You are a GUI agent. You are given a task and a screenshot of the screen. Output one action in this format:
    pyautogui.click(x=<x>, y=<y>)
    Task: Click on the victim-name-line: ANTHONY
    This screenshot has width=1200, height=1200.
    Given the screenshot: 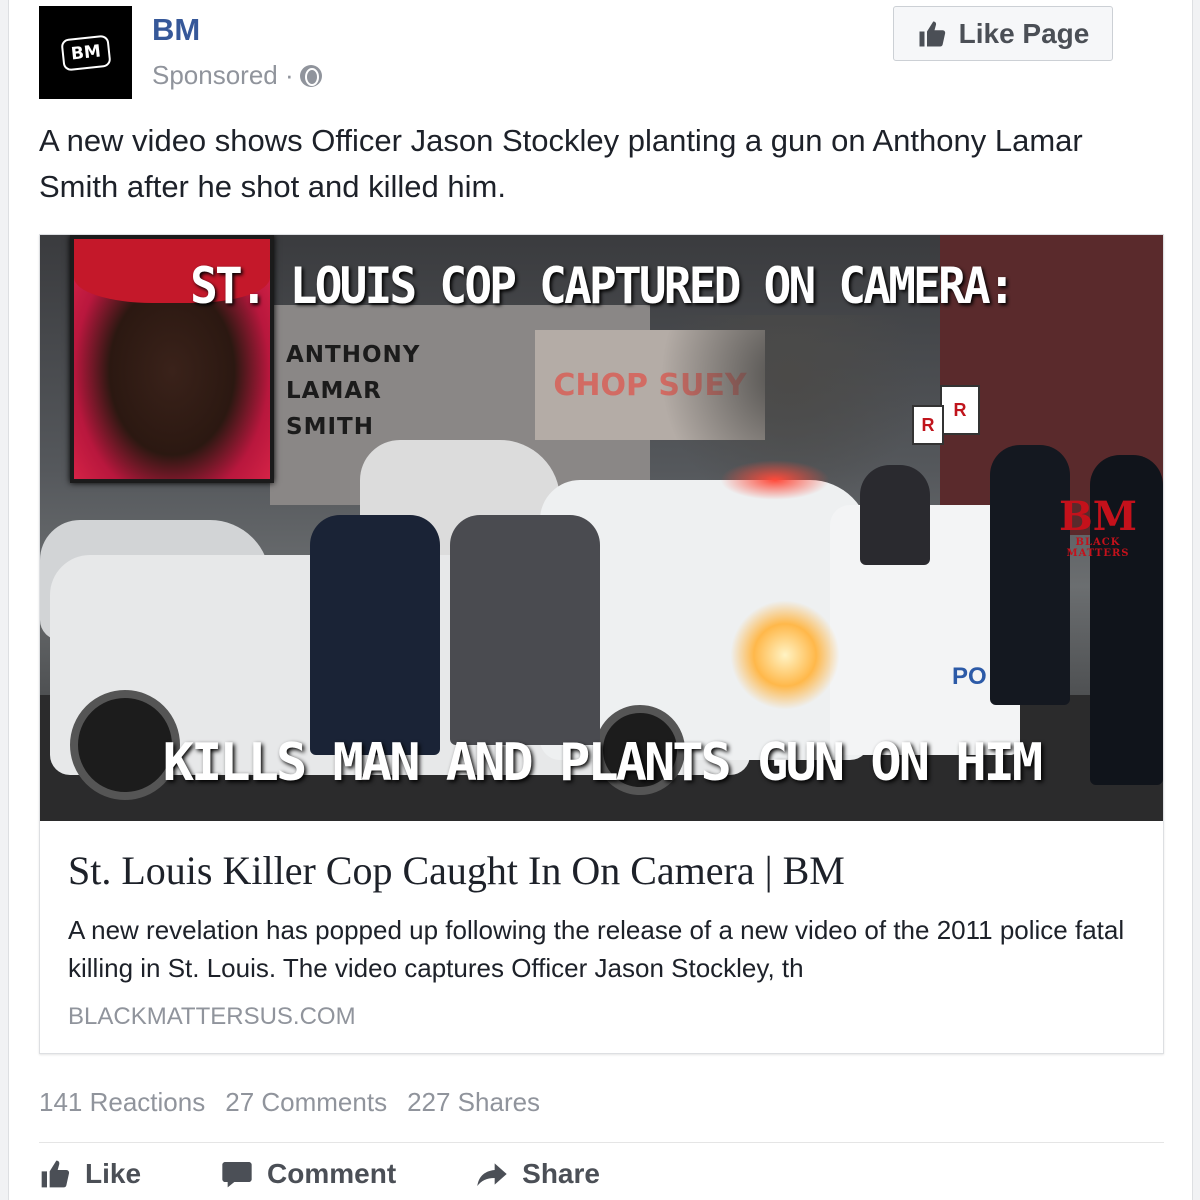 What is the action you would take?
    pyautogui.click(x=353, y=355)
    